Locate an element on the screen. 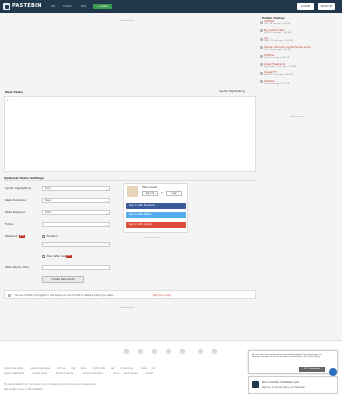 The height and width of the screenshot is (400, 342). burn-label: Burn after read is located at coordinates (57, 256).